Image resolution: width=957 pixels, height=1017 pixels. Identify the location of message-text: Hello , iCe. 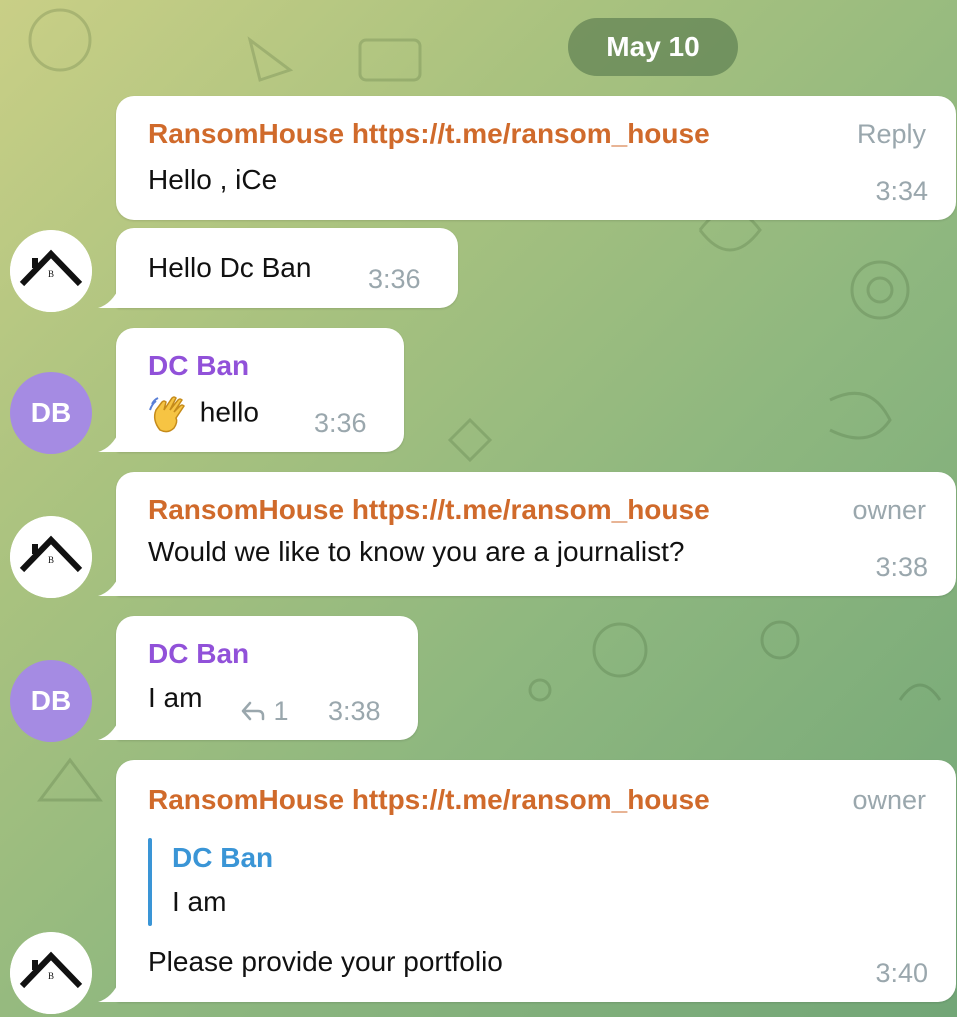
(213, 179).